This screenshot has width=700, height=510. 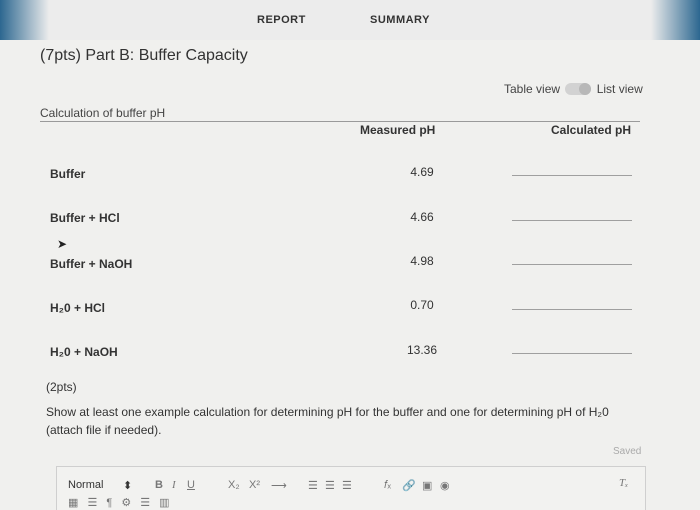 What do you see at coordinates (127, 485) in the screenshot?
I see `style-select-arrow-icon: ⬍` at bounding box center [127, 485].